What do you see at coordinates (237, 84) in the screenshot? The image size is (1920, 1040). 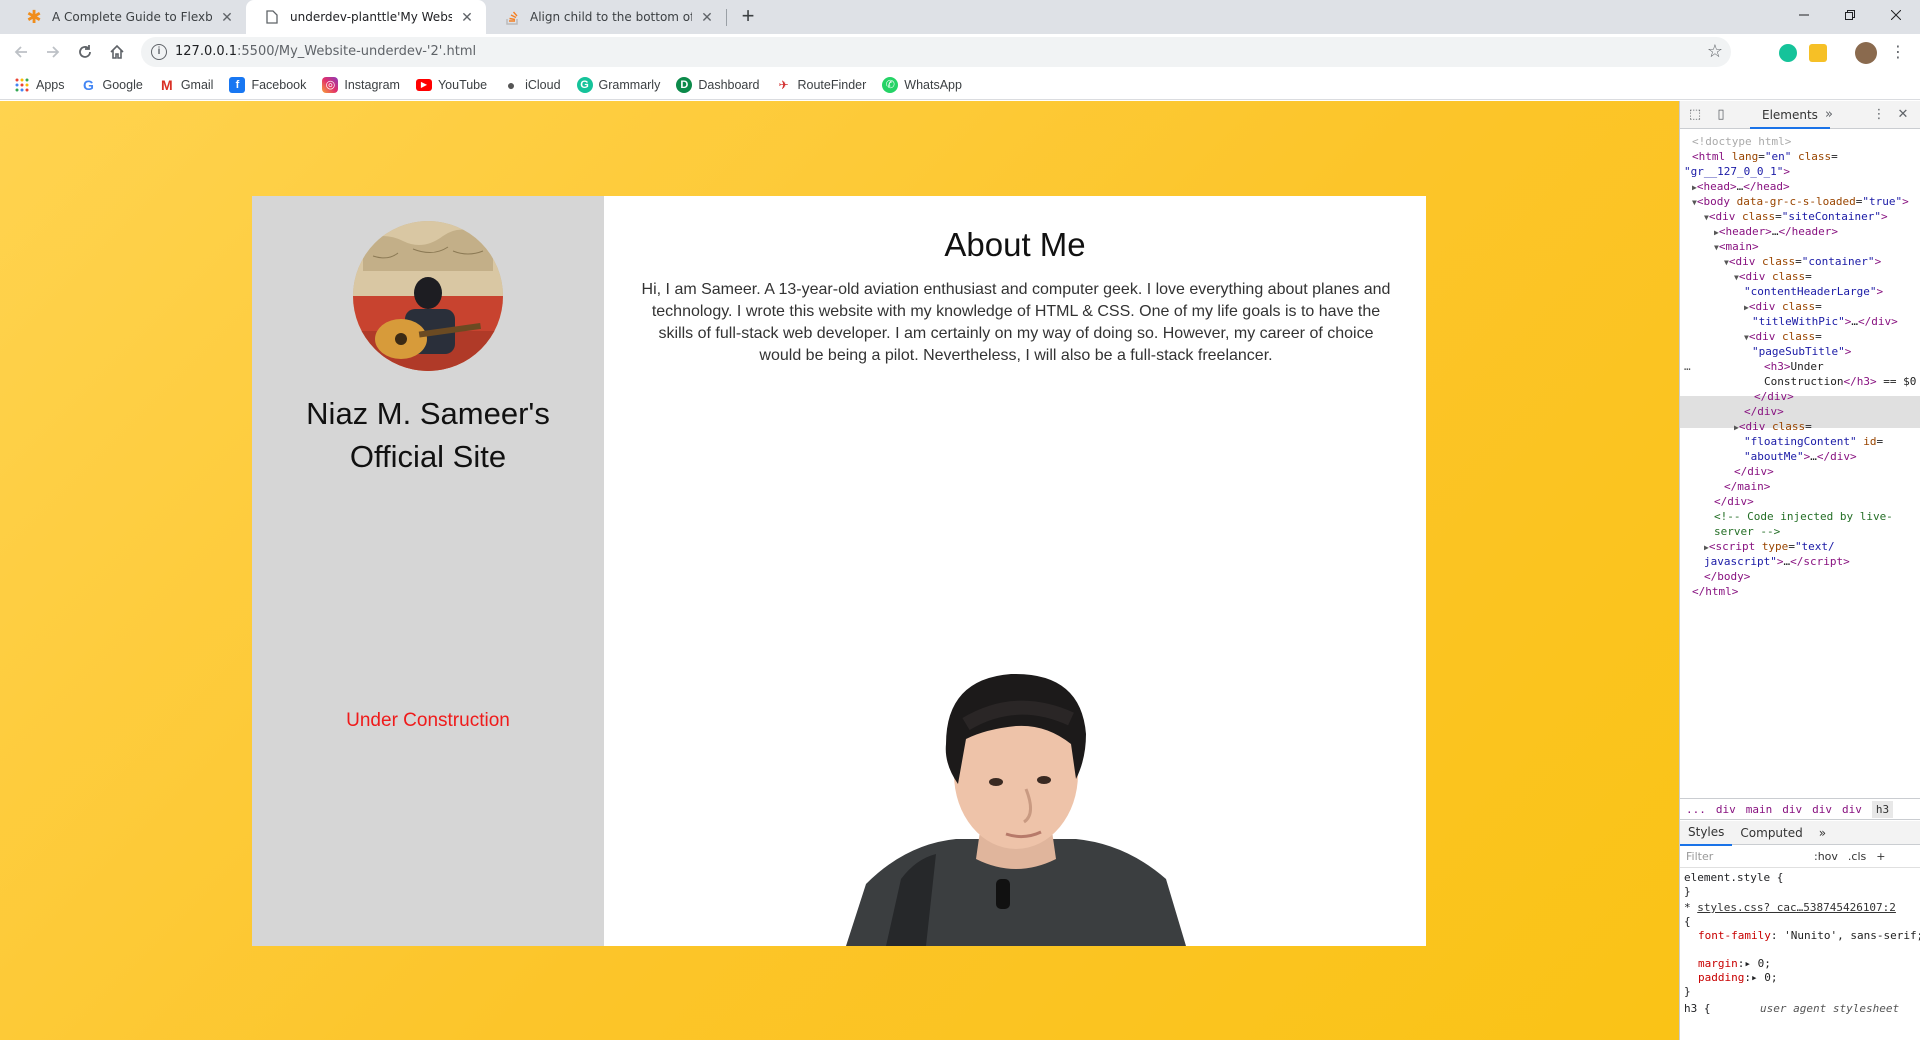 I see `facebook-icon: f` at bounding box center [237, 84].